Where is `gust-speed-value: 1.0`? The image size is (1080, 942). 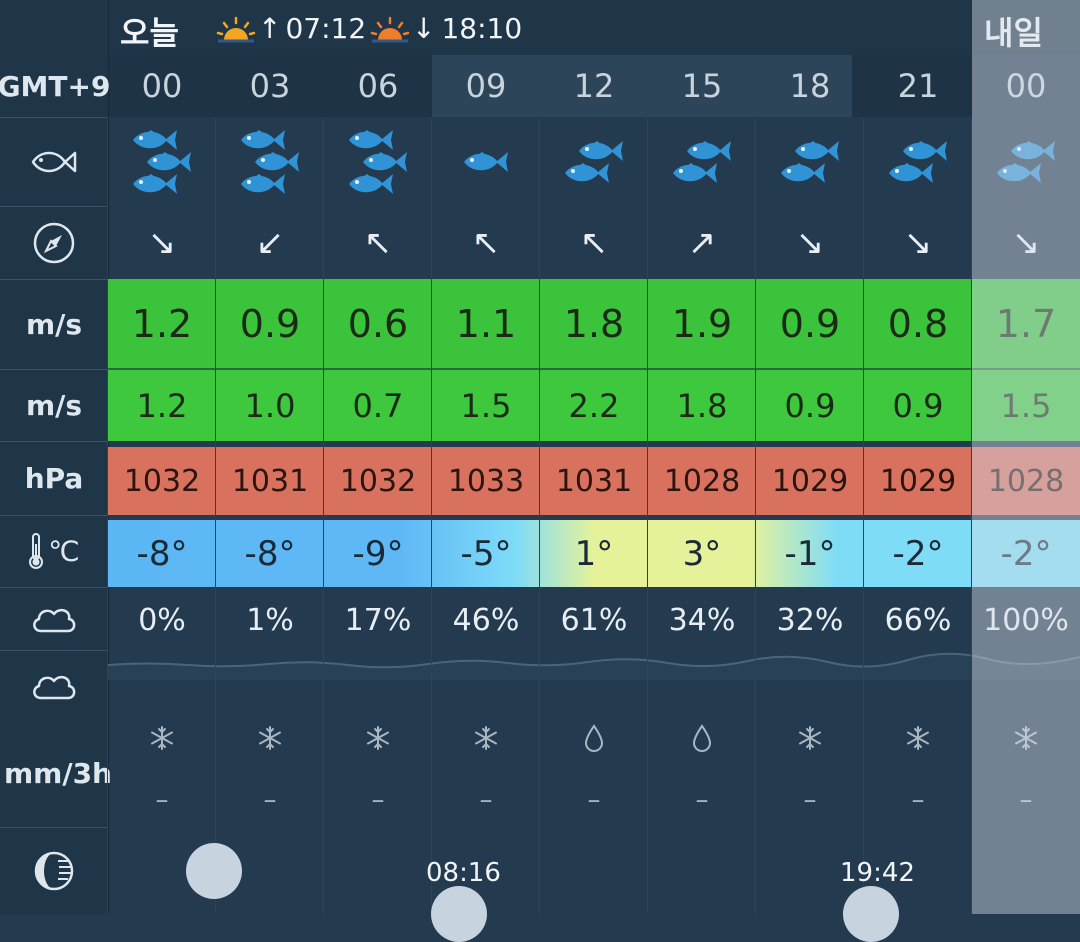 gust-speed-value: 1.0 is located at coordinates (270, 405).